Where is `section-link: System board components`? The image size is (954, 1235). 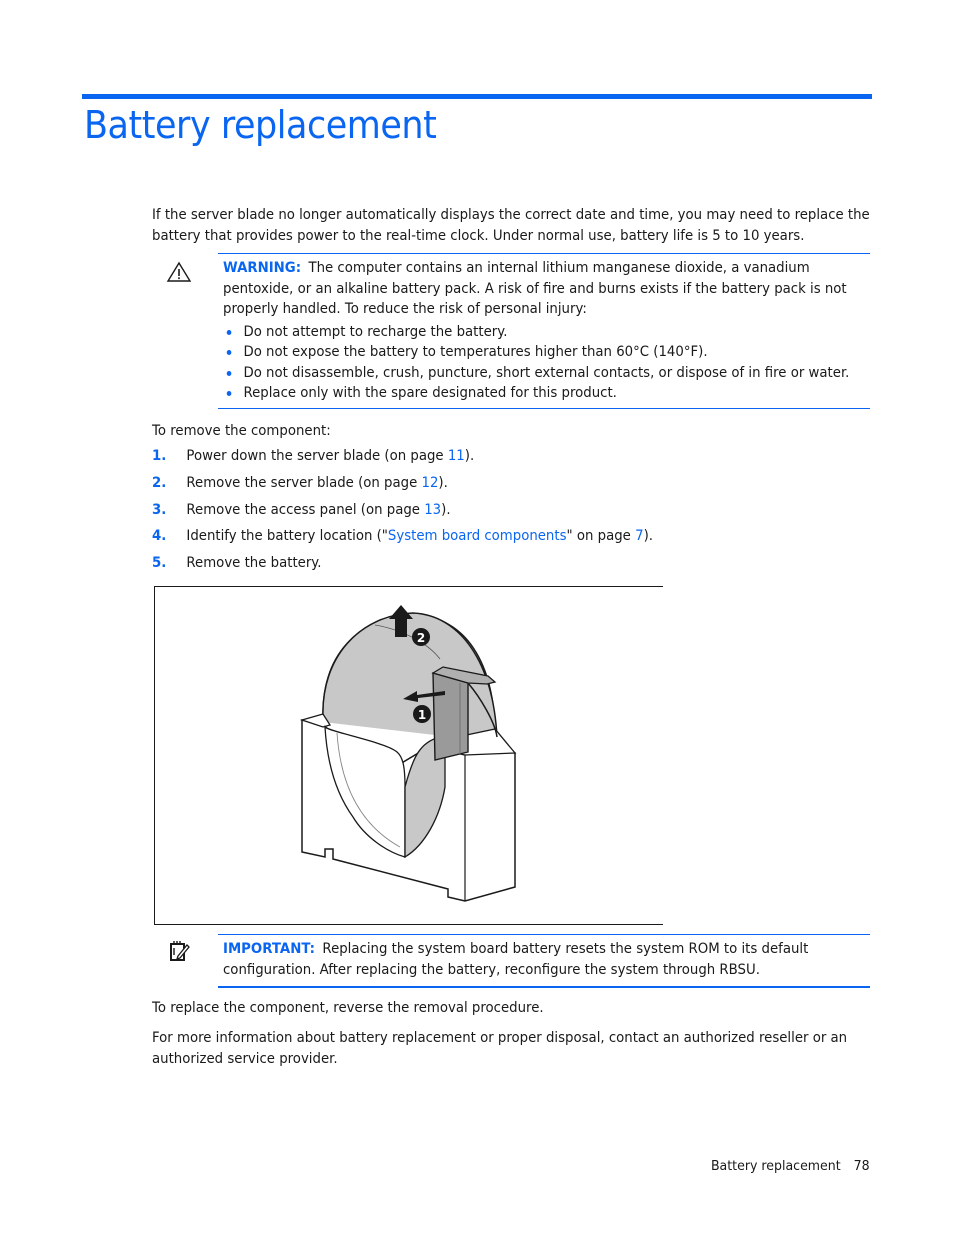
section-link: System board components is located at coordinates (477, 536).